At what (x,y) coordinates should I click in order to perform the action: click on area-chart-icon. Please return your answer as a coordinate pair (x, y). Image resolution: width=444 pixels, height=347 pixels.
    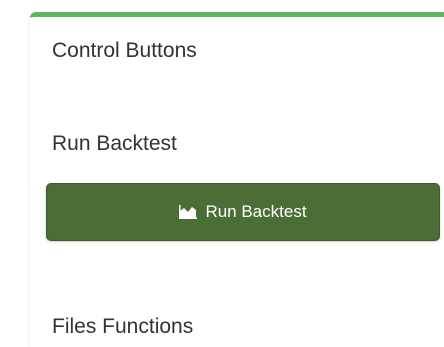
    Looking at the image, I should click on (188, 212).